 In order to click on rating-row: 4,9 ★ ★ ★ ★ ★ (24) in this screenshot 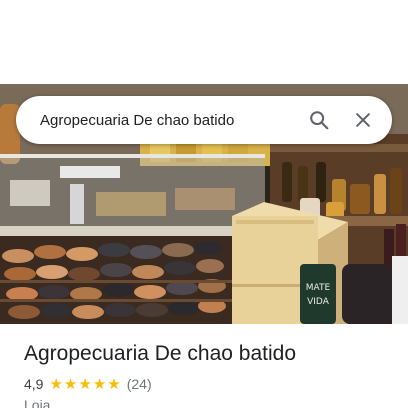, I will do `click(88, 384)`.